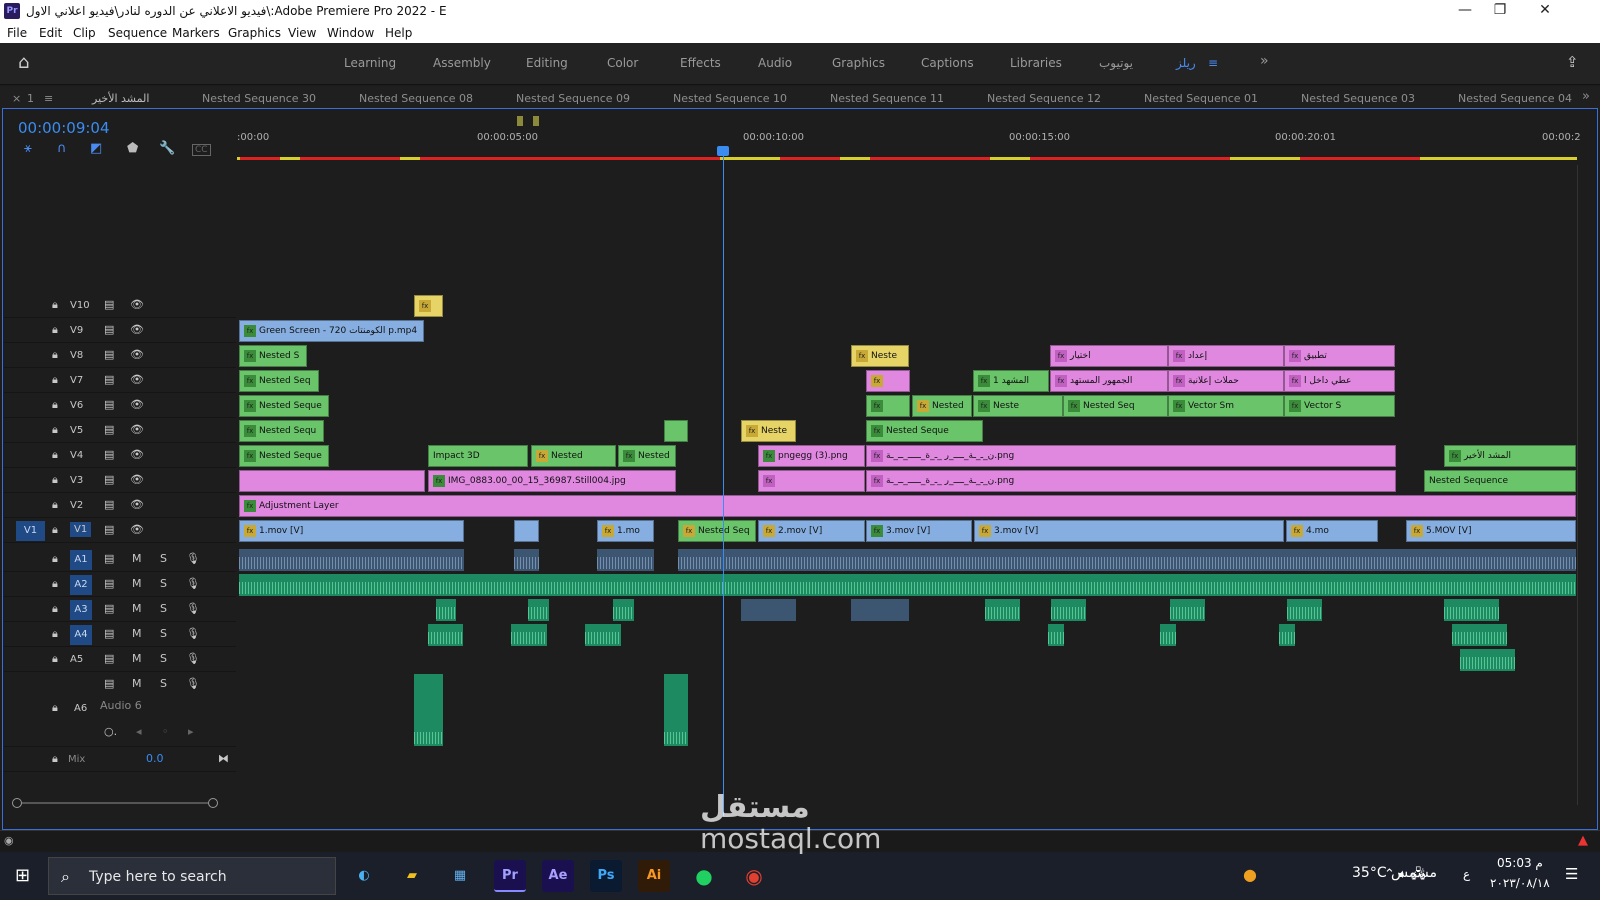 This screenshot has height=900, width=1600. What do you see at coordinates (654, 876) in the screenshot?
I see `illustrator-taskbar-icon: Ai` at bounding box center [654, 876].